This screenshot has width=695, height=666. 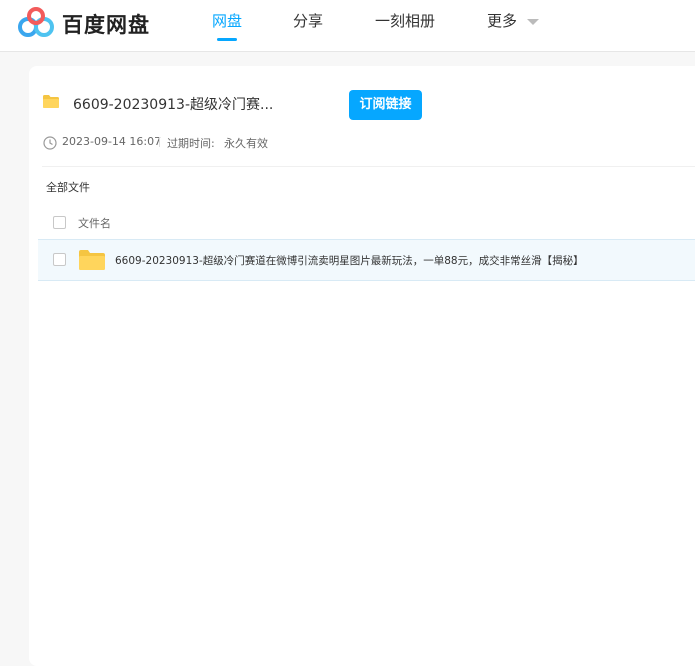 What do you see at coordinates (159, 142) in the screenshot?
I see `meta-divider` at bounding box center [159, 142].